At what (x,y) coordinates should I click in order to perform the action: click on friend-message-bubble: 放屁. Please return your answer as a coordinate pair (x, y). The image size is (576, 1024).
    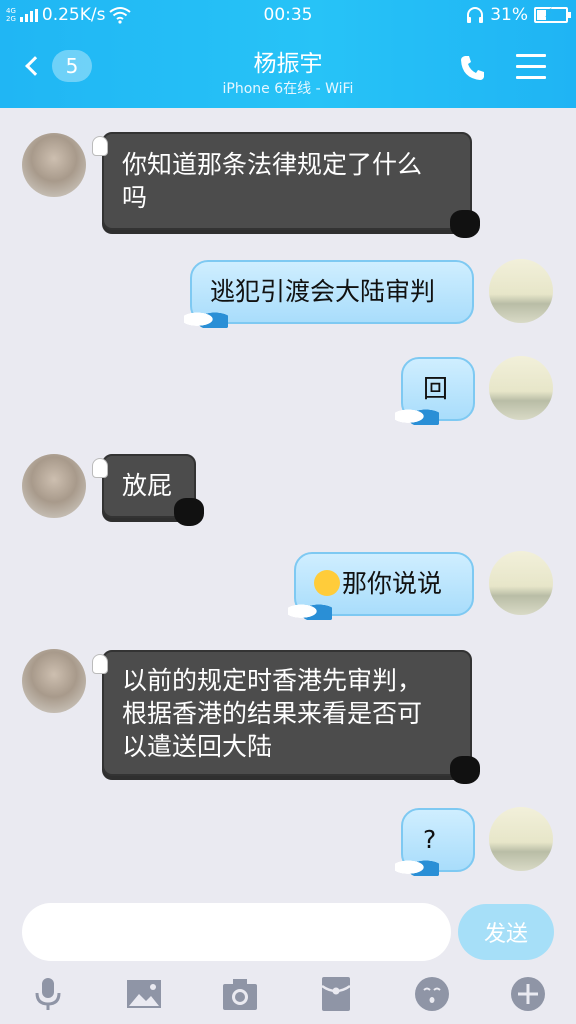
    Looking at the image, I should click on (148, 490).